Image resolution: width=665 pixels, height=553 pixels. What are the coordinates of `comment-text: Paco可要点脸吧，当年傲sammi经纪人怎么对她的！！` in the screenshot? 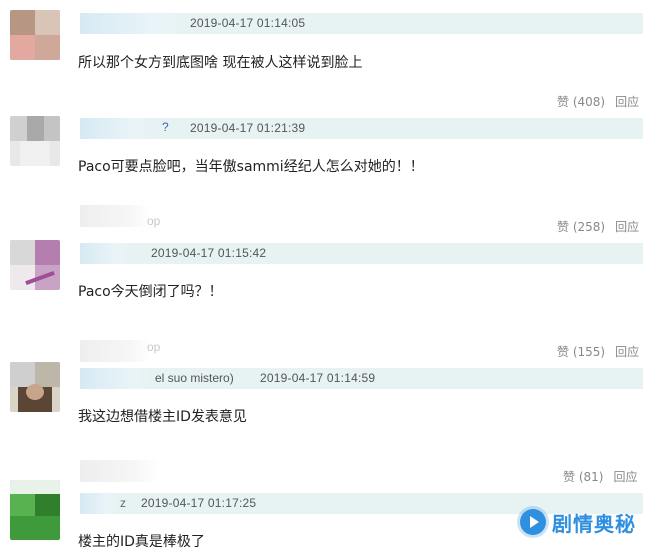 It's located at (251, 167).